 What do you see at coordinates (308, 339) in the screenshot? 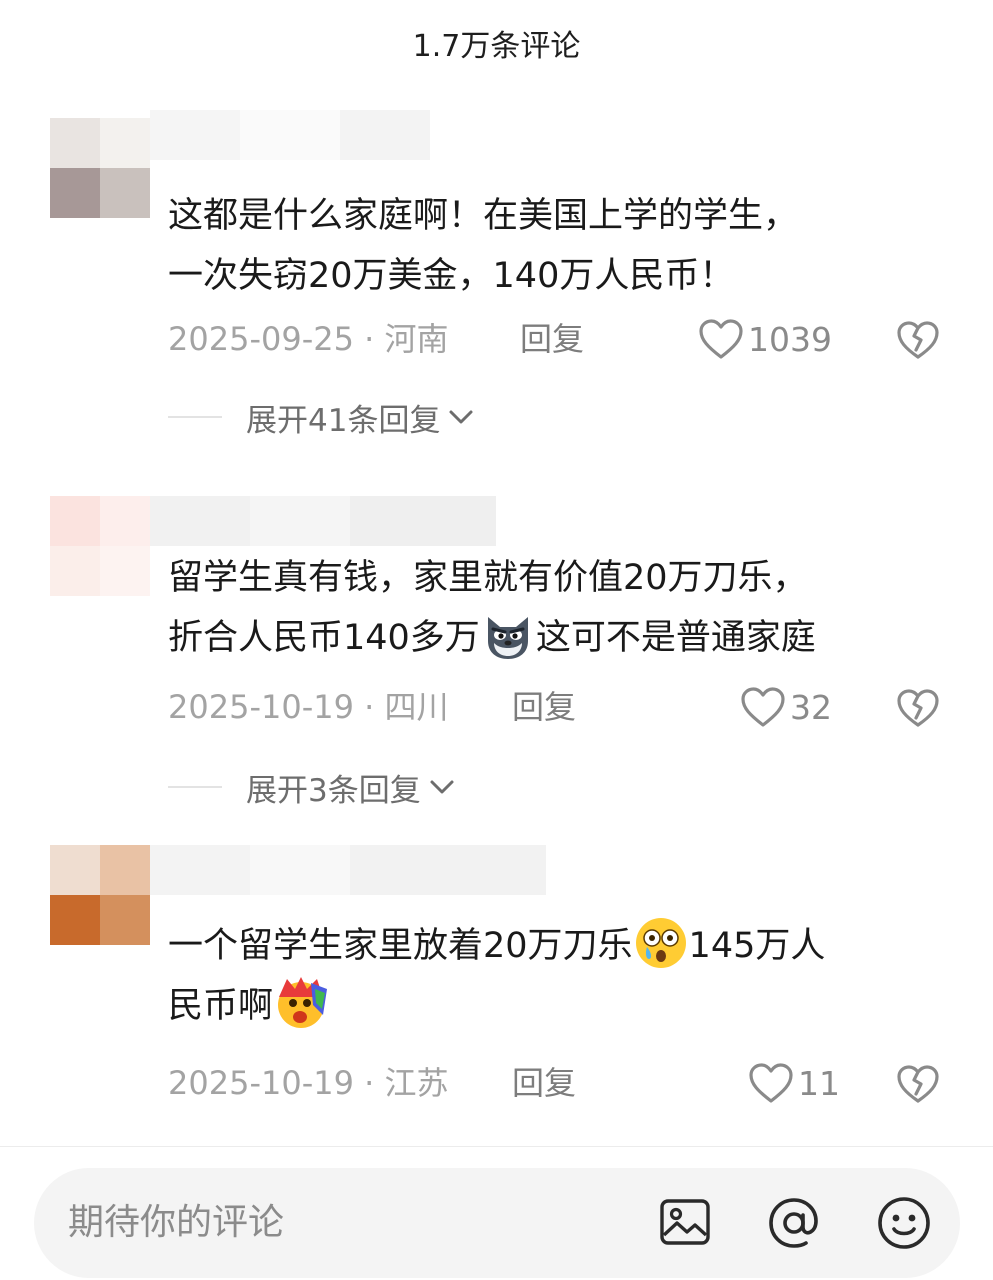
I see `comment-date-location: 2025-09-25 · 河南` at bounding box center [308, 339].